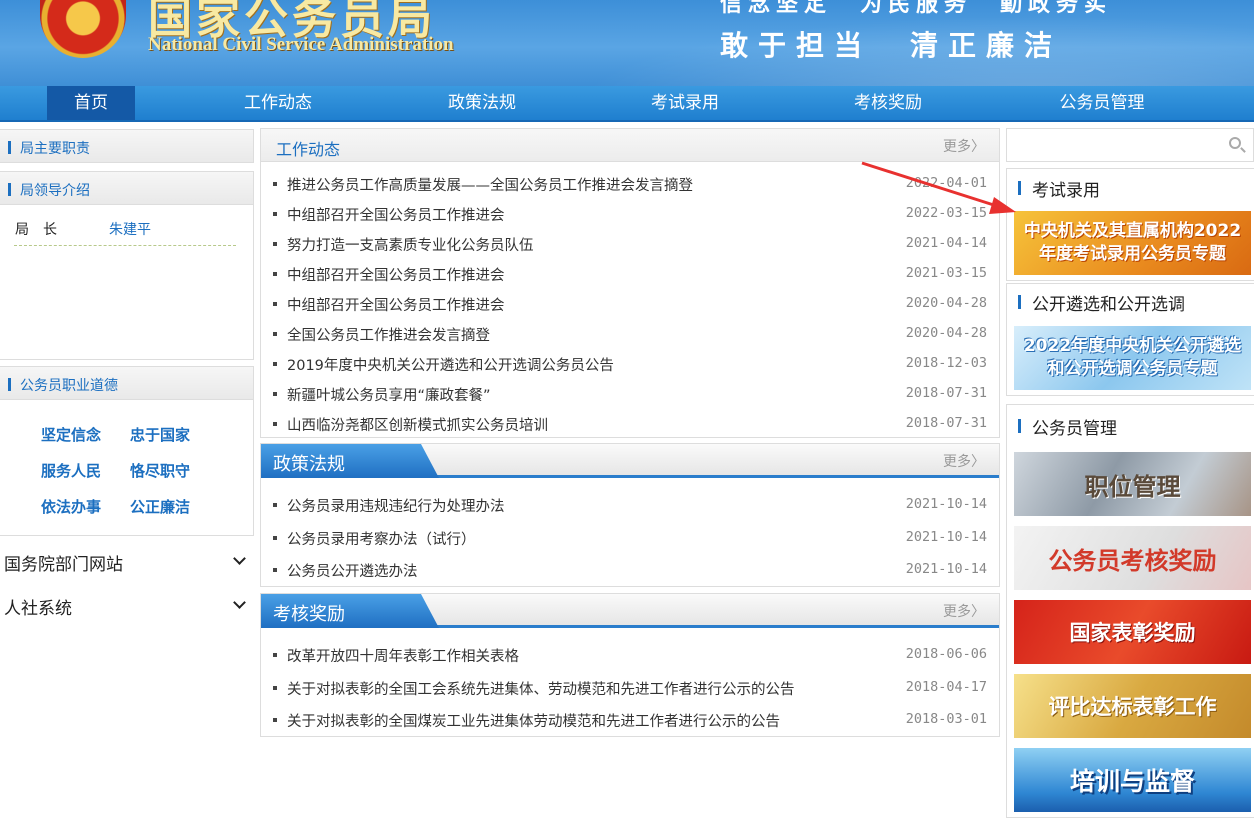  I want to click on news-item: 中组部召开全国公务员工作推进会 2021-03-15, so click(630, 274).